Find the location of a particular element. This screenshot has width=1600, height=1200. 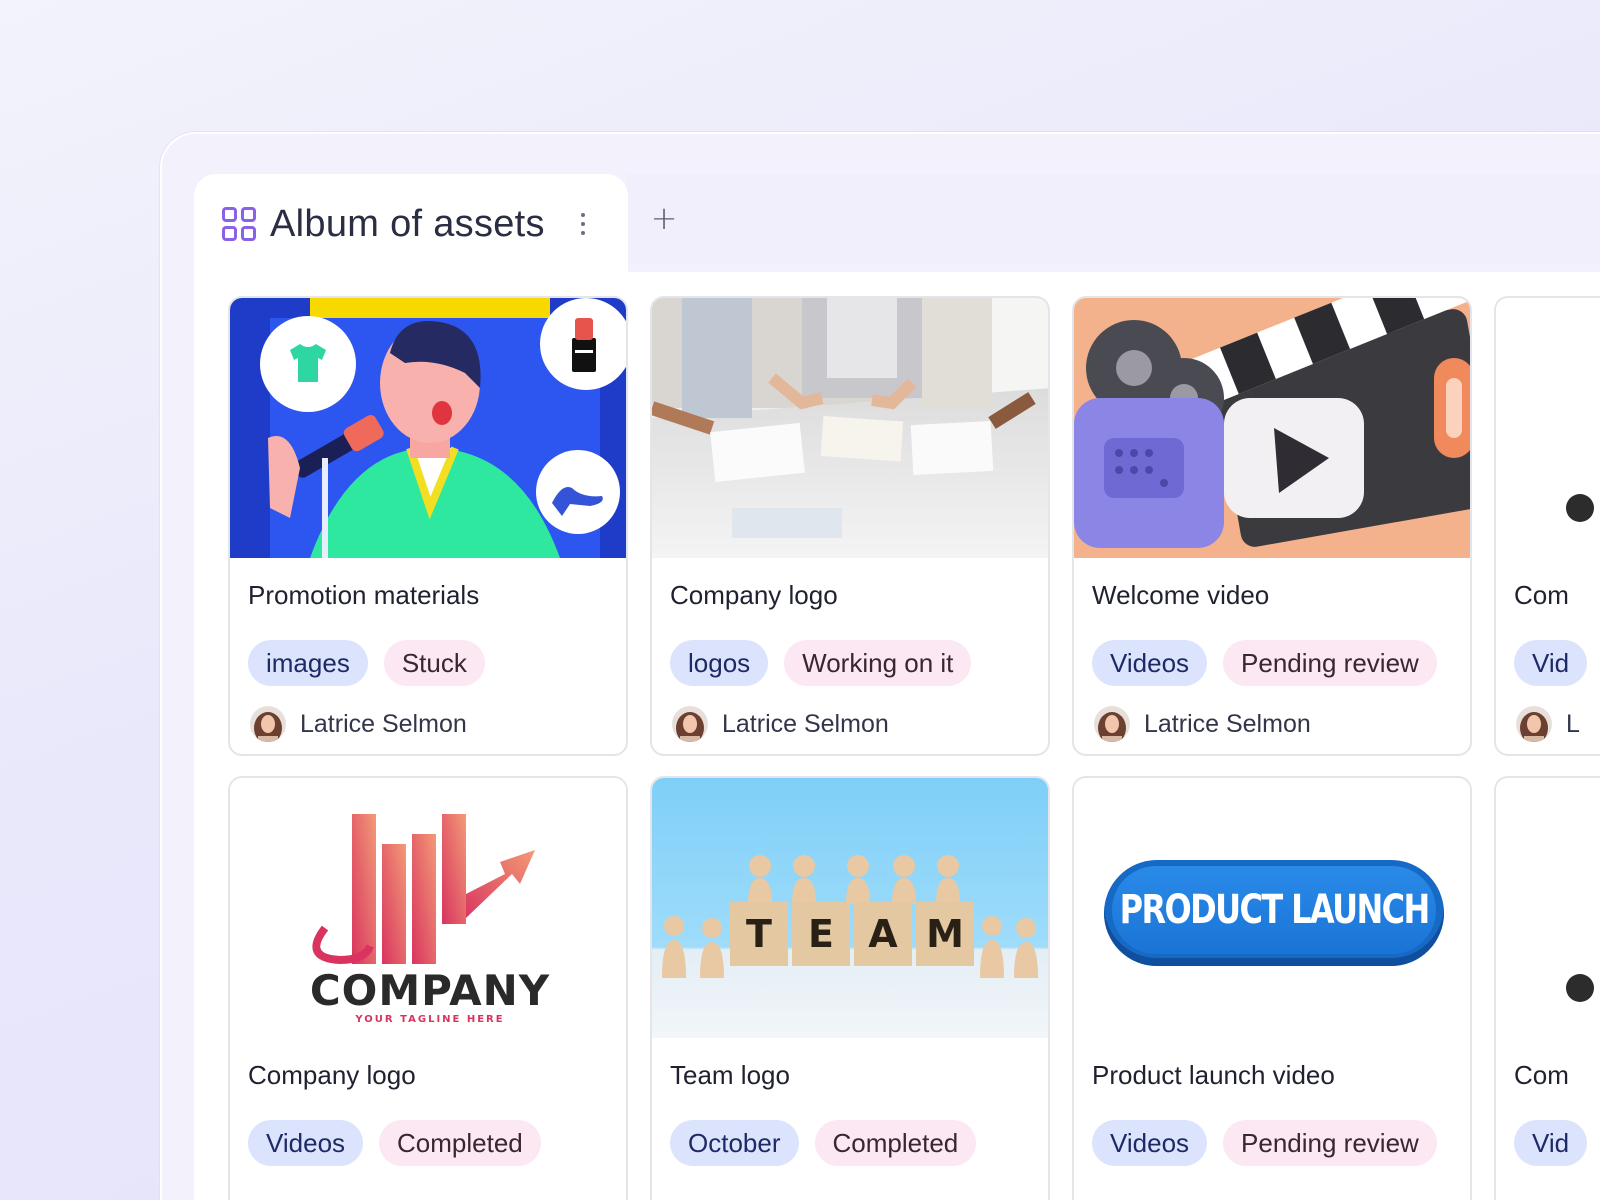

product-launch-banner: PRODUCT LAUNCH is located at coordinates (1274, 913).